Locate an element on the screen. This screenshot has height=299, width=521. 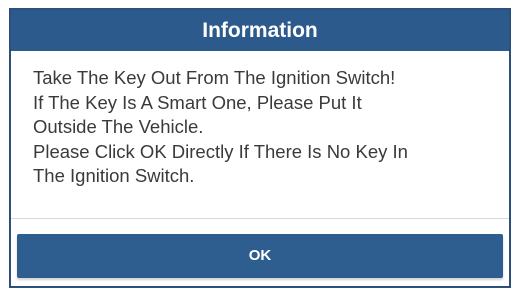
ok-button: OK is located at coordinates (260, 256).